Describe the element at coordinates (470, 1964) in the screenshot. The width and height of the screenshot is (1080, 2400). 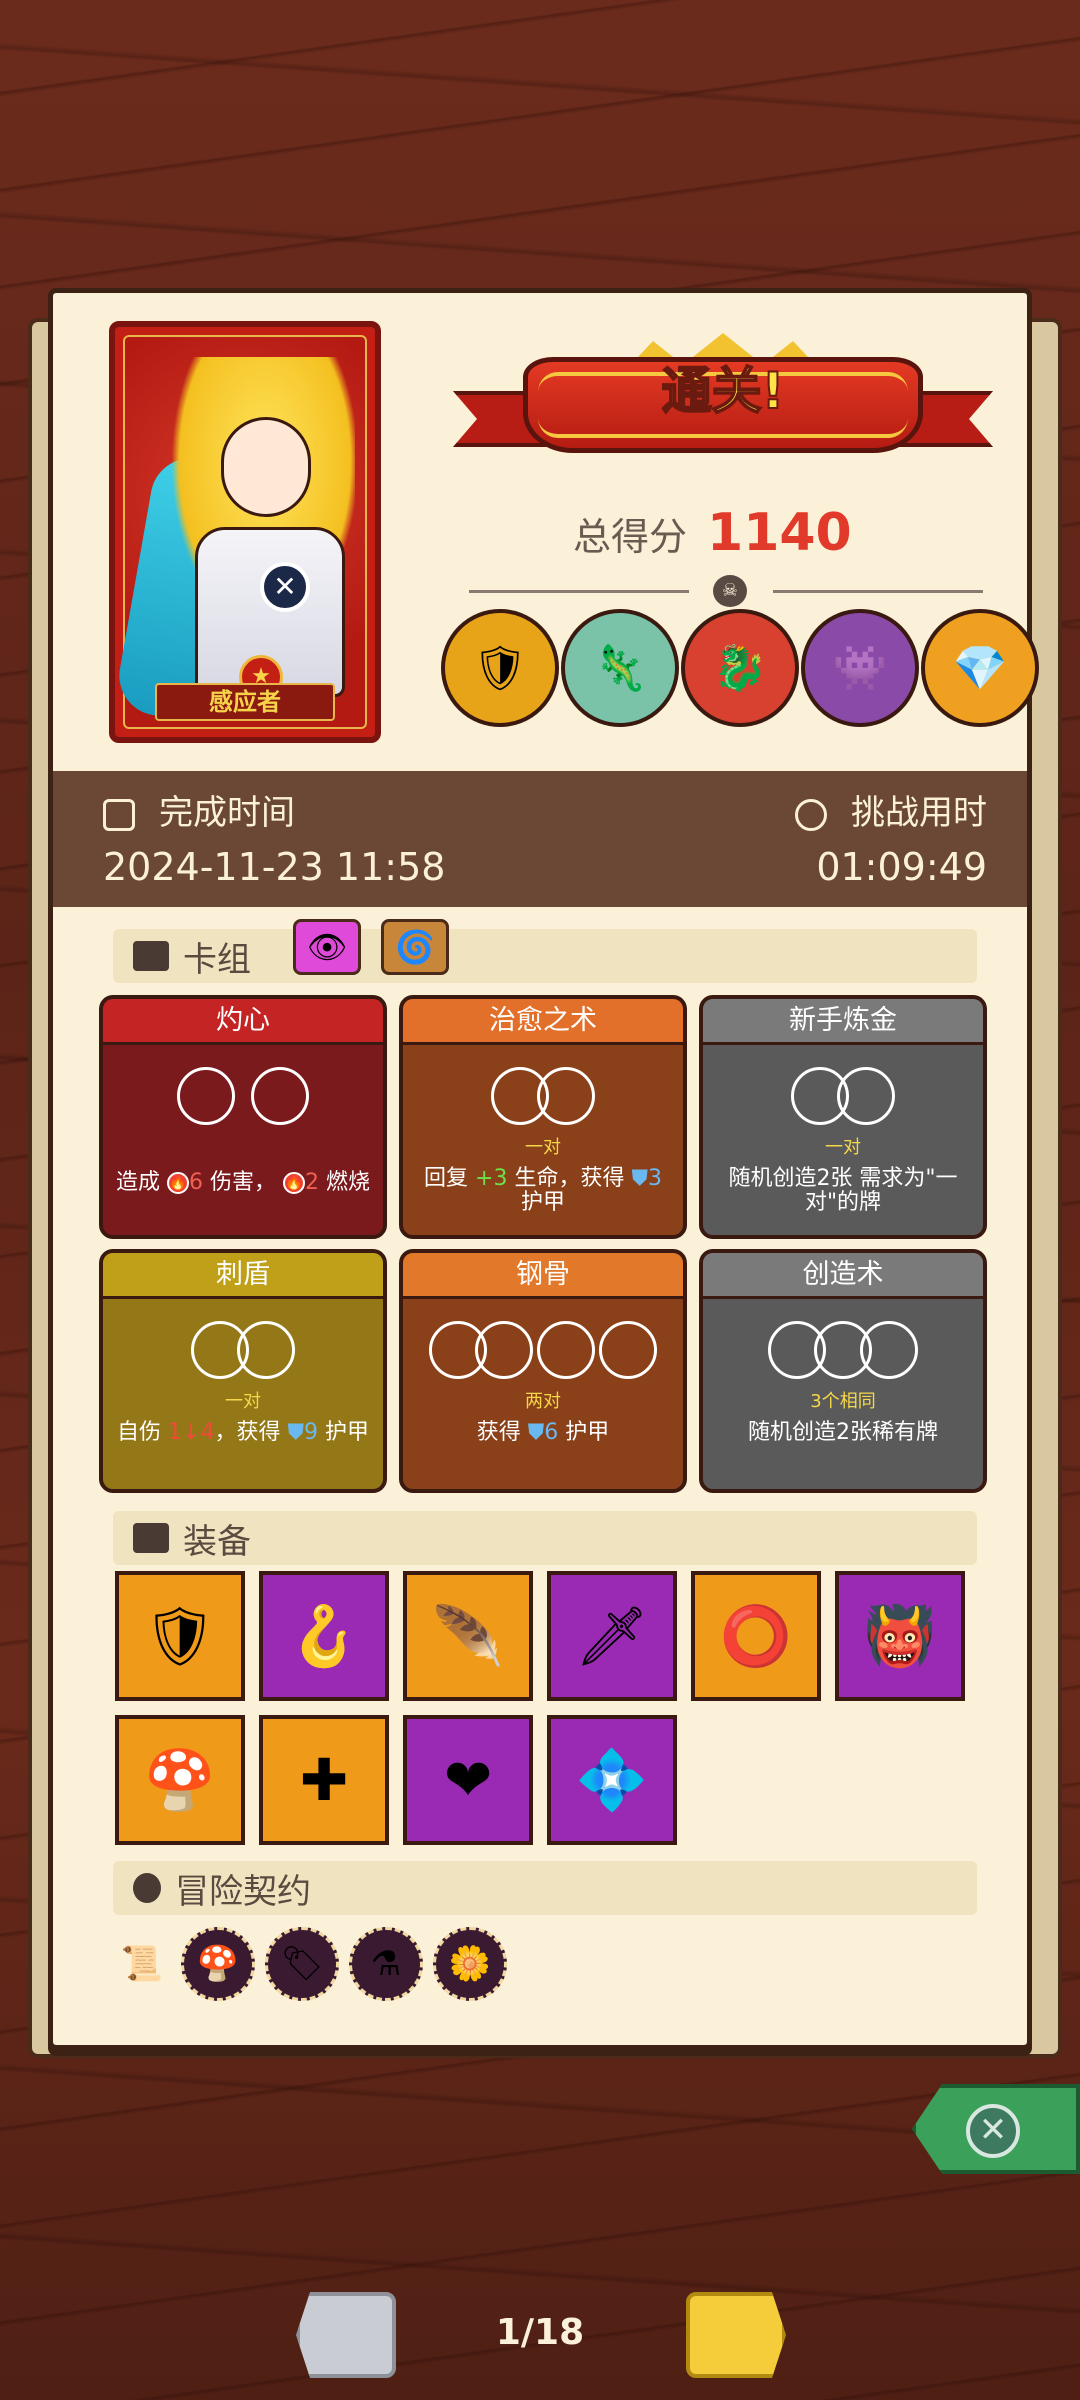
I see `flower-contract-icon: 🌼` at that location.